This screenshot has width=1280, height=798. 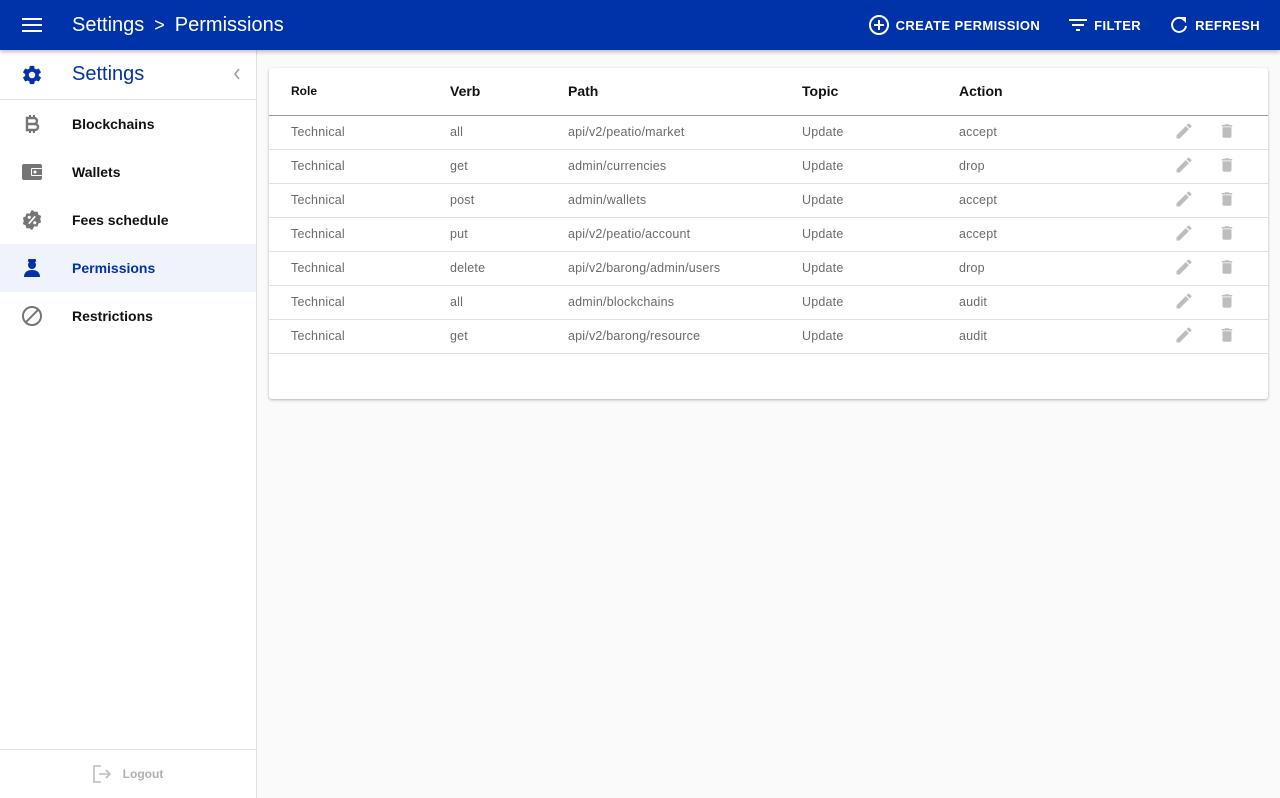 I want to click on table-row: Technical all admin/blockchains Update audit, so click(x=768, y=302).